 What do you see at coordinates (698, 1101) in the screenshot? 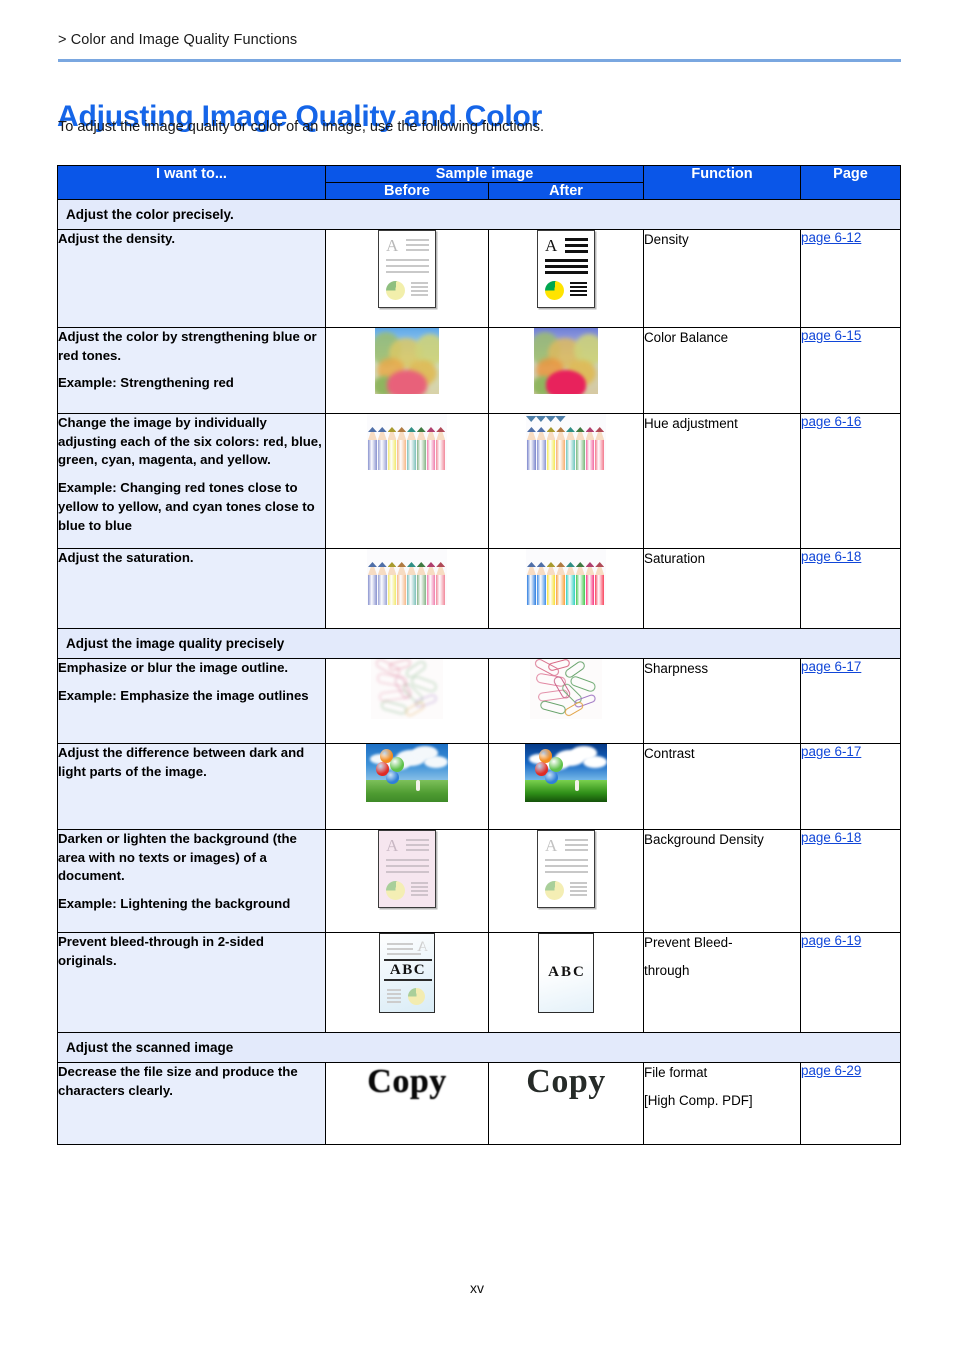
I see `function-label-line2: [High Comp. PDF]` at bounding box center [698, 1101].